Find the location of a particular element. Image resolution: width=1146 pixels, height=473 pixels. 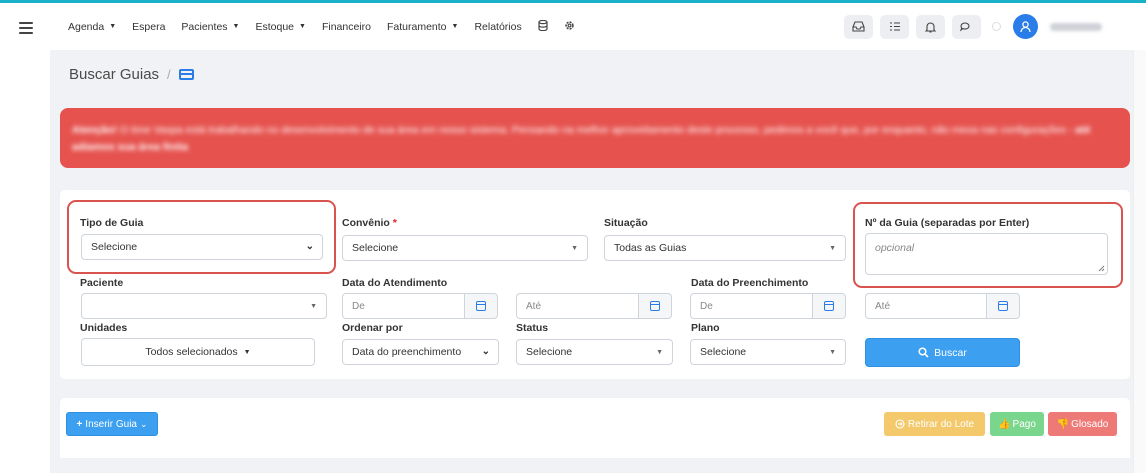

alert-prefix: Atenção! is located at coordinates (94, 130).